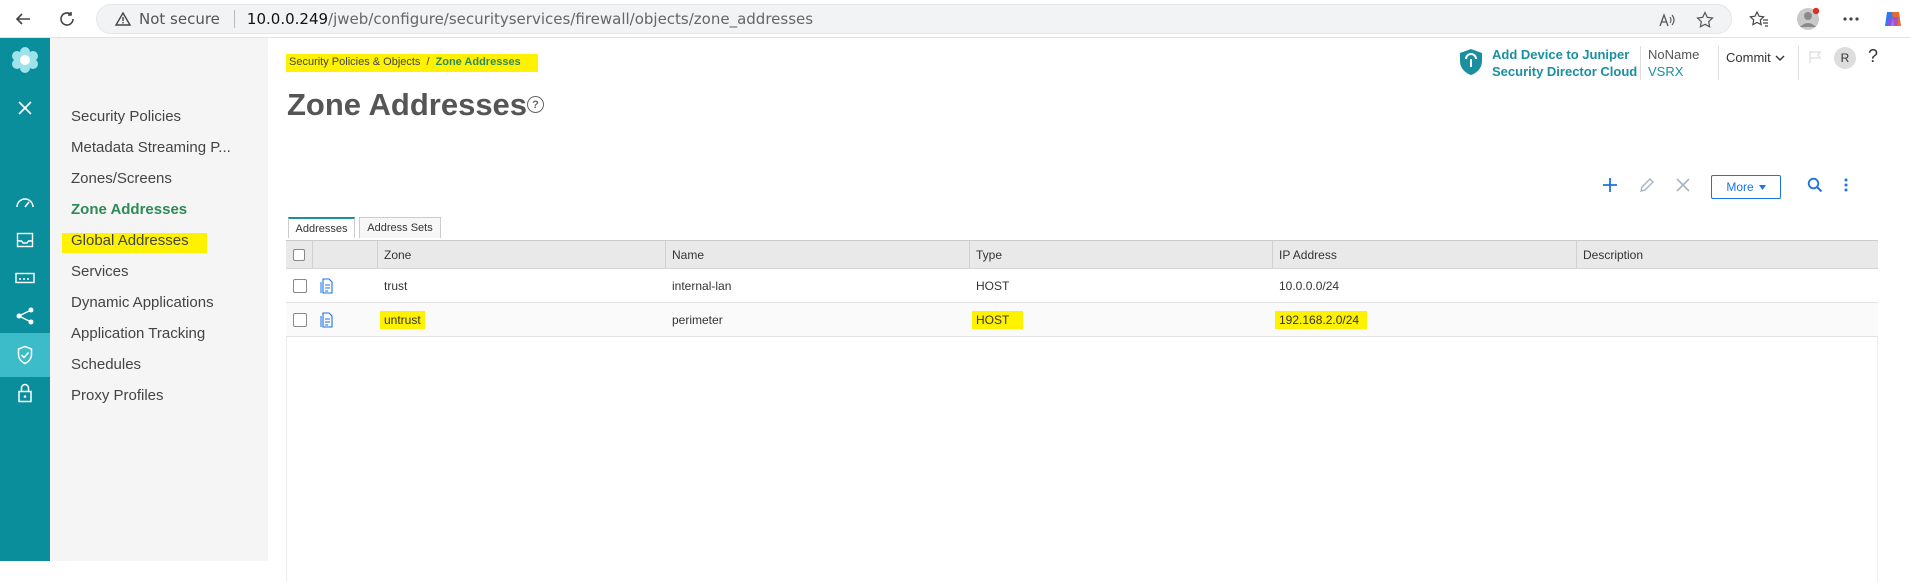 The width and height of the screenshot is (1910, 582). Describe the element at coordinates (817, 254) in the screenshot. I see `column-header-name: Name` at that location.